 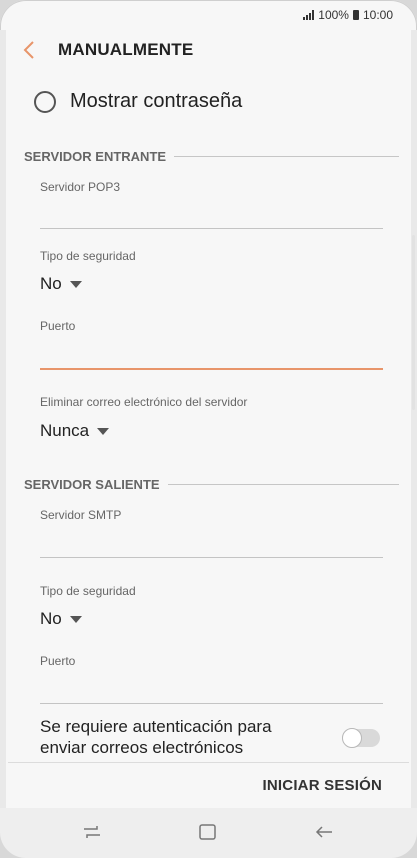 What do you see at coordinates (51, 283) in the screenshot?
I see `incoming-security-value: No` at bounding box center [51, 283].